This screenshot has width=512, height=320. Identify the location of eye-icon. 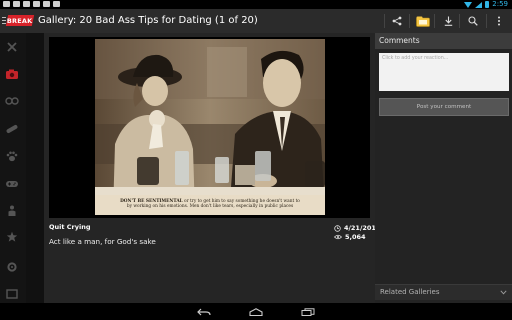
(338, 237).